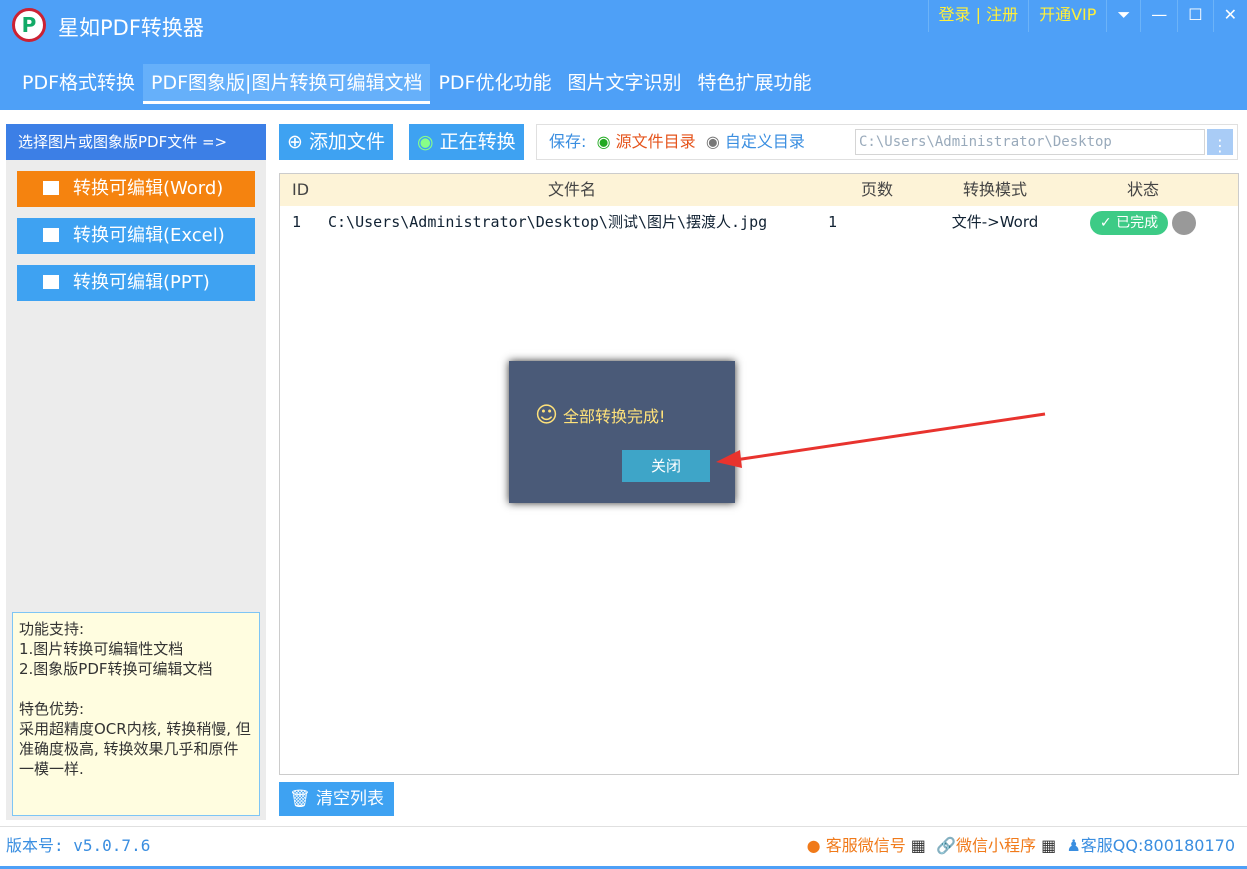 The width and height of the screenshot is (1247, 869). I want to click on annotation-arrow, so click(881, 440).